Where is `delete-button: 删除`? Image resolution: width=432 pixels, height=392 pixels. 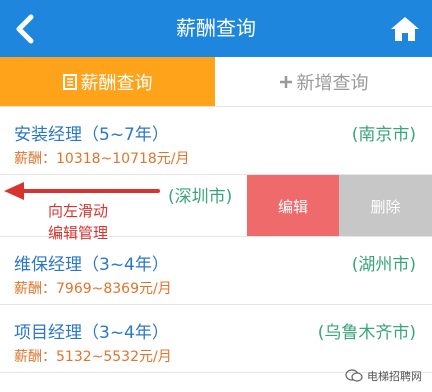
delete-button: 删除 is located at coordinates (385, 205).